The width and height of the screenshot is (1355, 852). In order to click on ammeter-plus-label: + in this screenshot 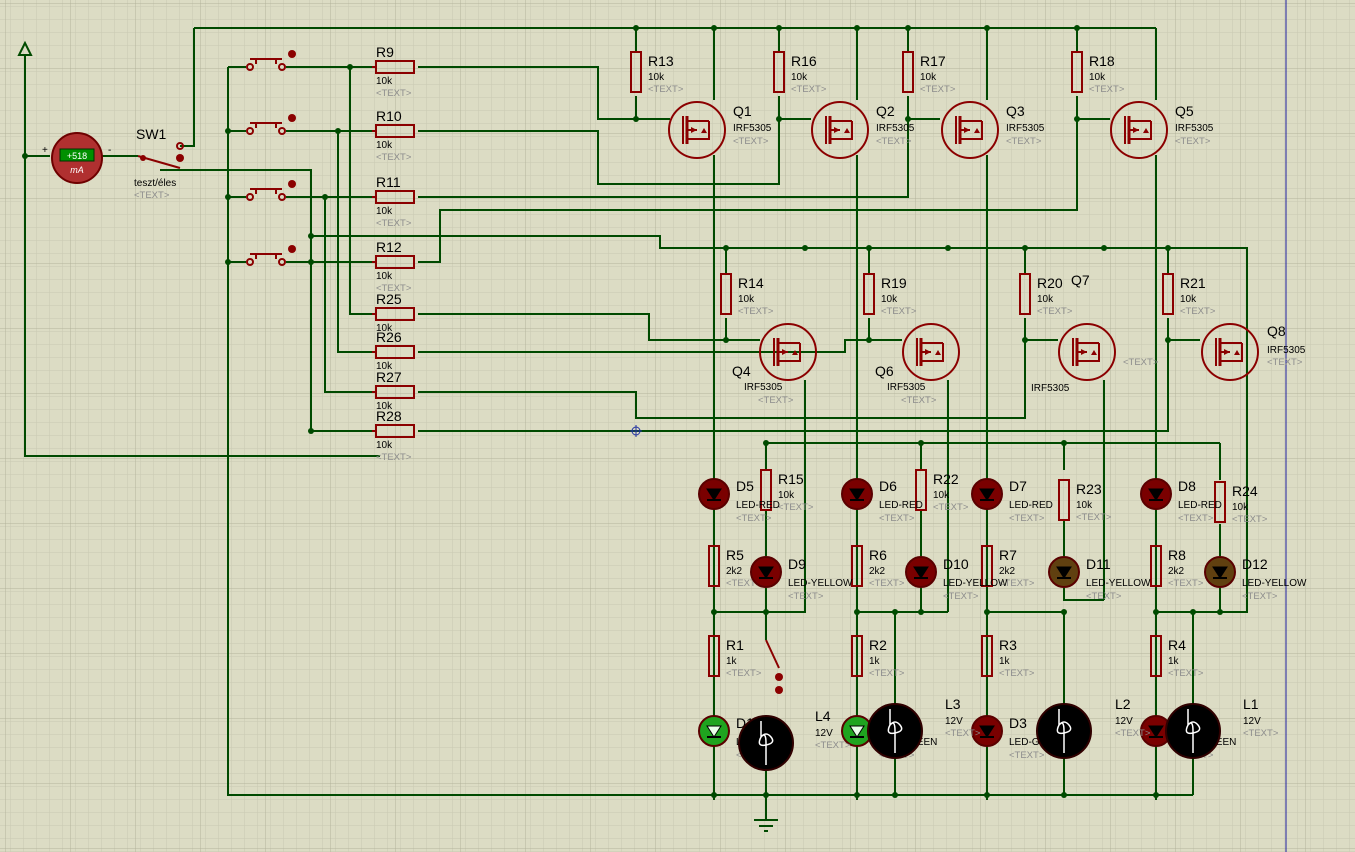, I will do `click(45, 150)`.